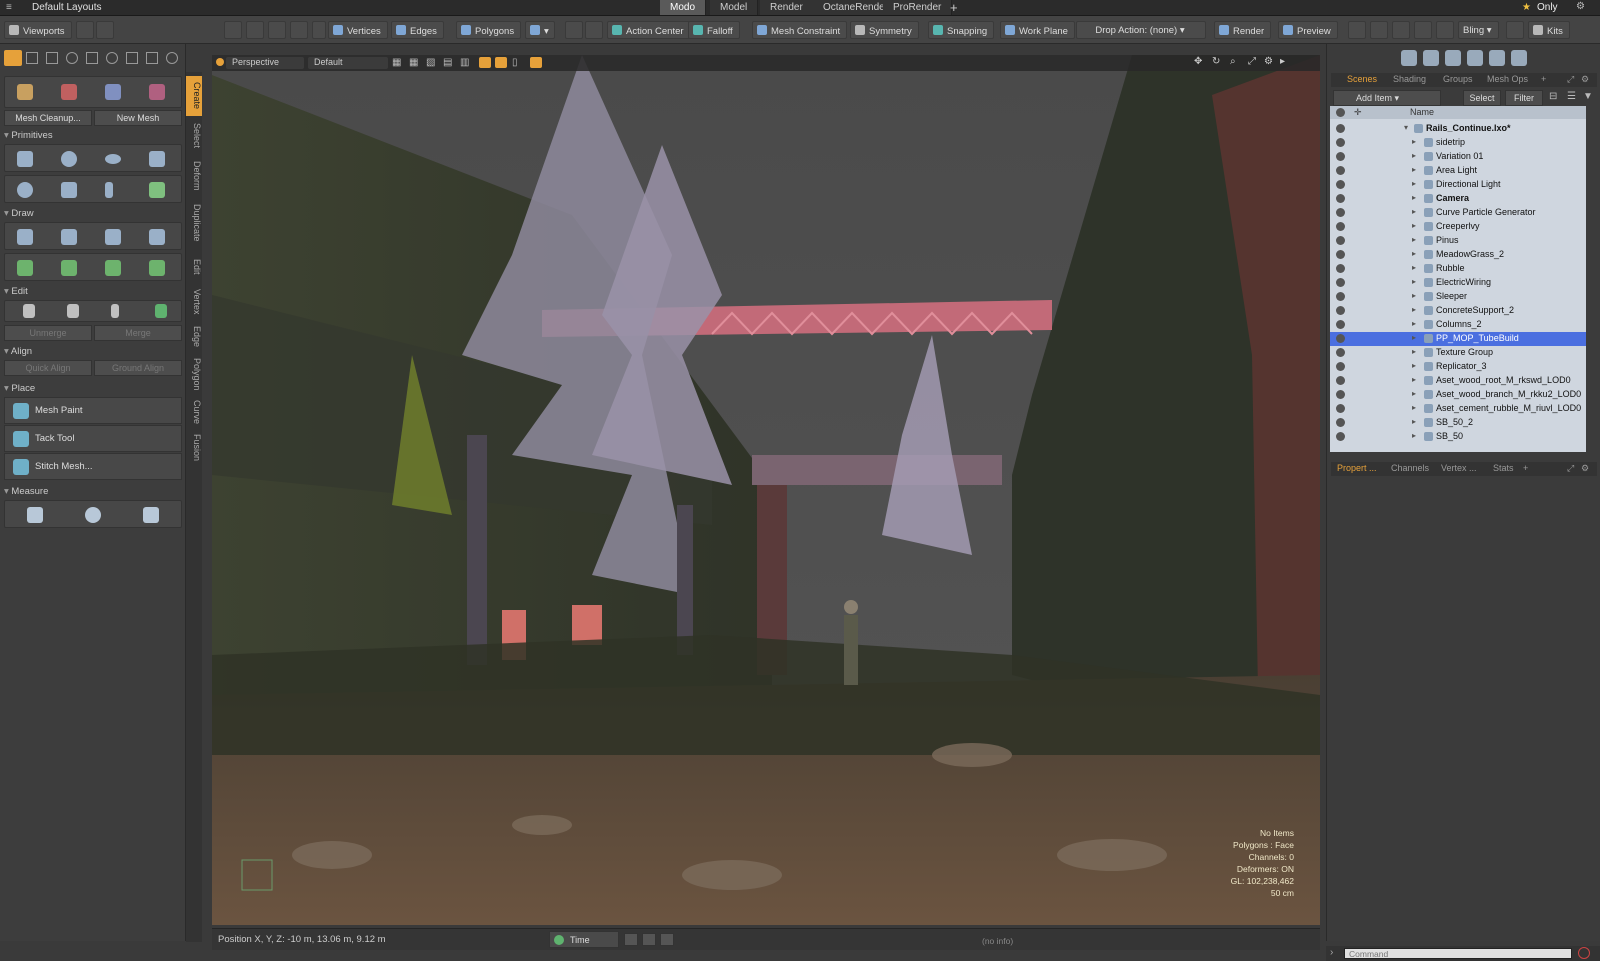 The width and height of the screenshot is (1600, 961). Describe the element at coordinates (1458, 283) in the screenshot. I see `tree-item: ▸ ElectricWiring` at that location.